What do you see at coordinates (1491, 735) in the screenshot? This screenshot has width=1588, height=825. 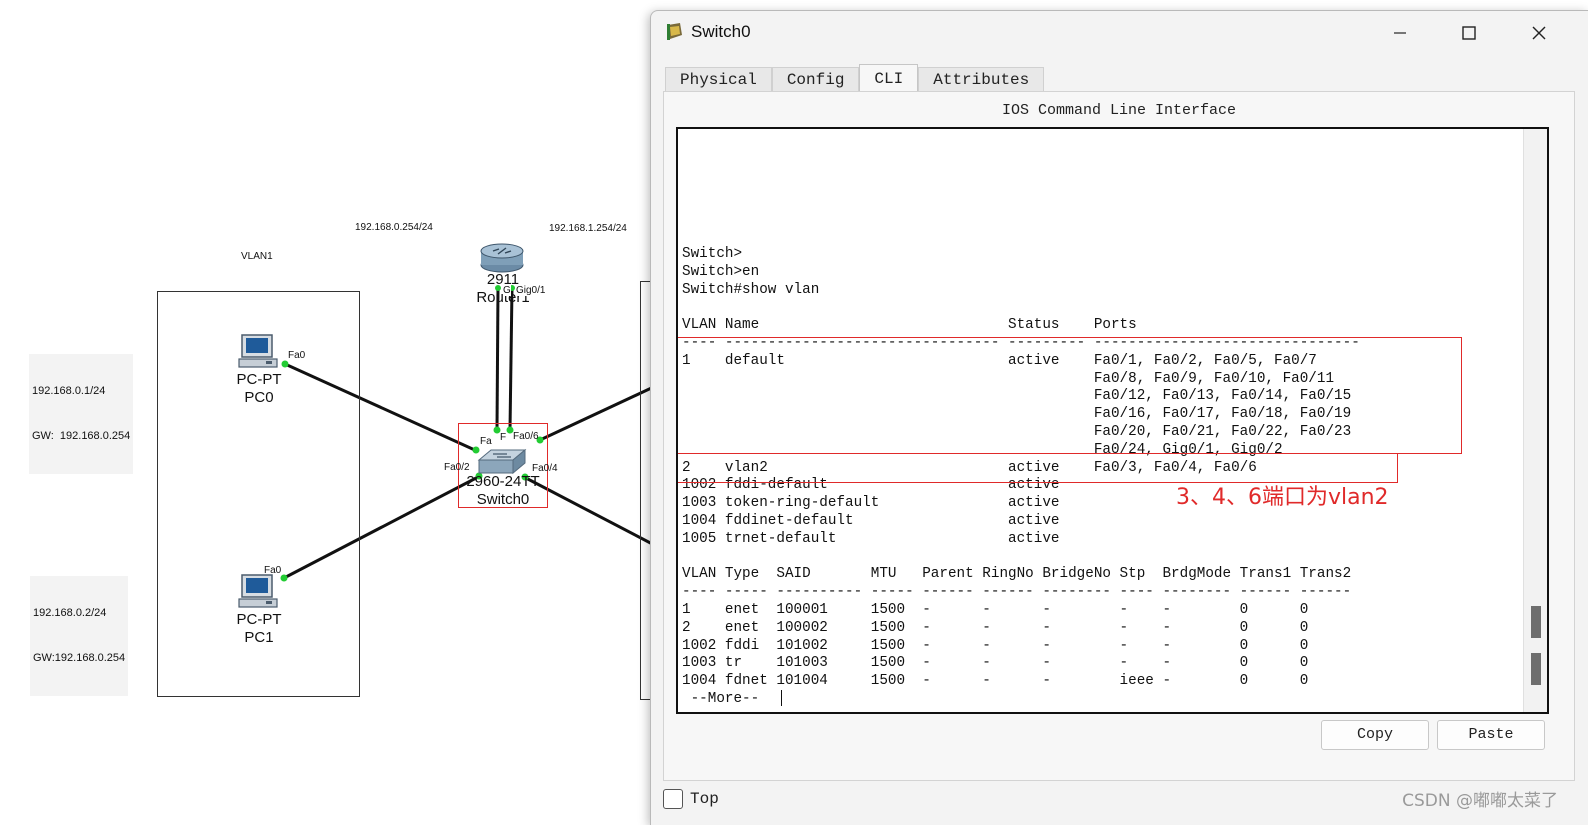 I see `paste-button: Paste` at bounding box center [1491, 735].